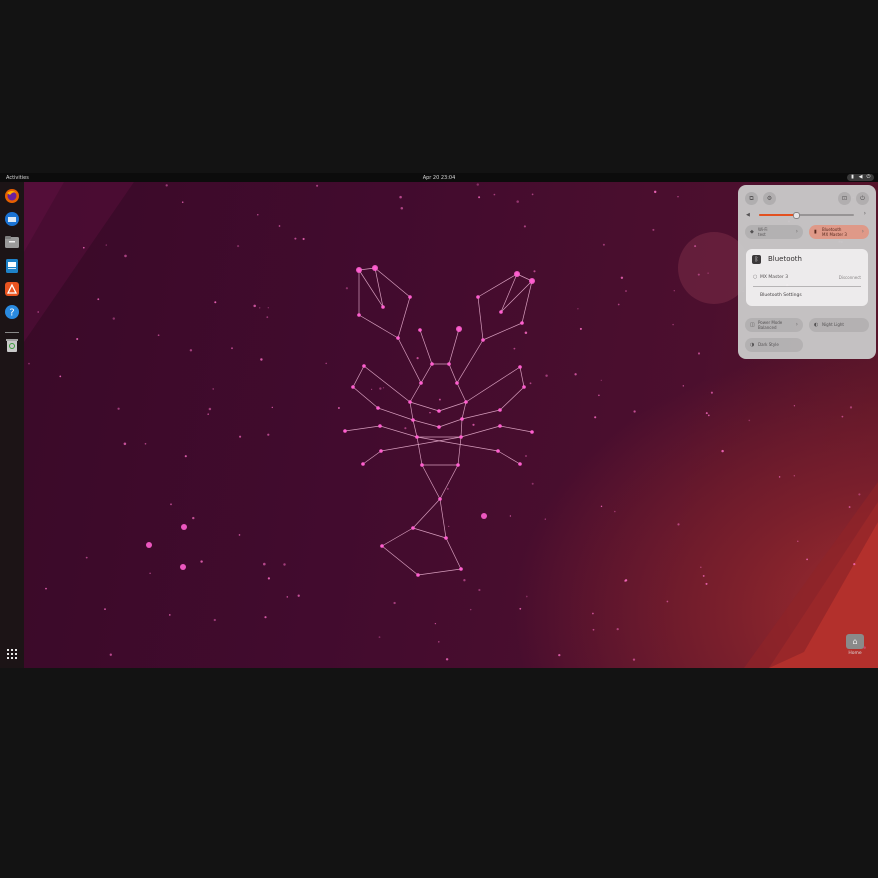  Describe the element at coordinates (807, 286) in the screenshot. I see `divider` at that location.